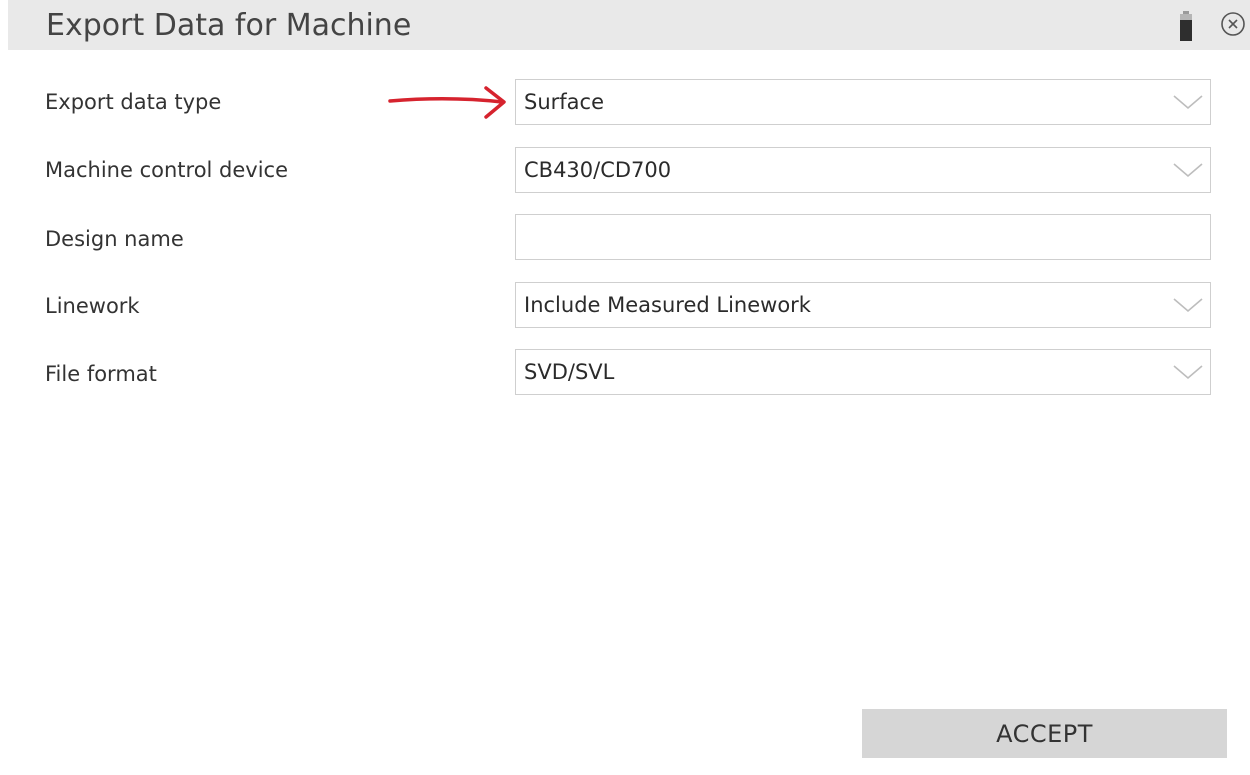 This screenshot has width=1250, height=775. I want to click on design-name-input, so click(863, 237).